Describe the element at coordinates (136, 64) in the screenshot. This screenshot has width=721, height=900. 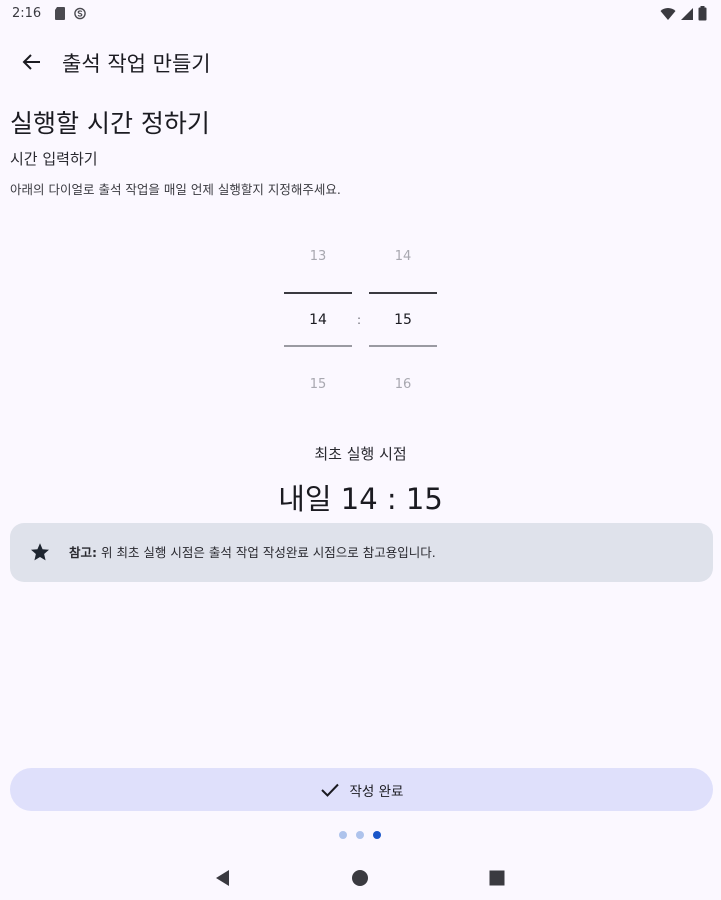
I see `app-title: 출석 작업 만들기` at that location.